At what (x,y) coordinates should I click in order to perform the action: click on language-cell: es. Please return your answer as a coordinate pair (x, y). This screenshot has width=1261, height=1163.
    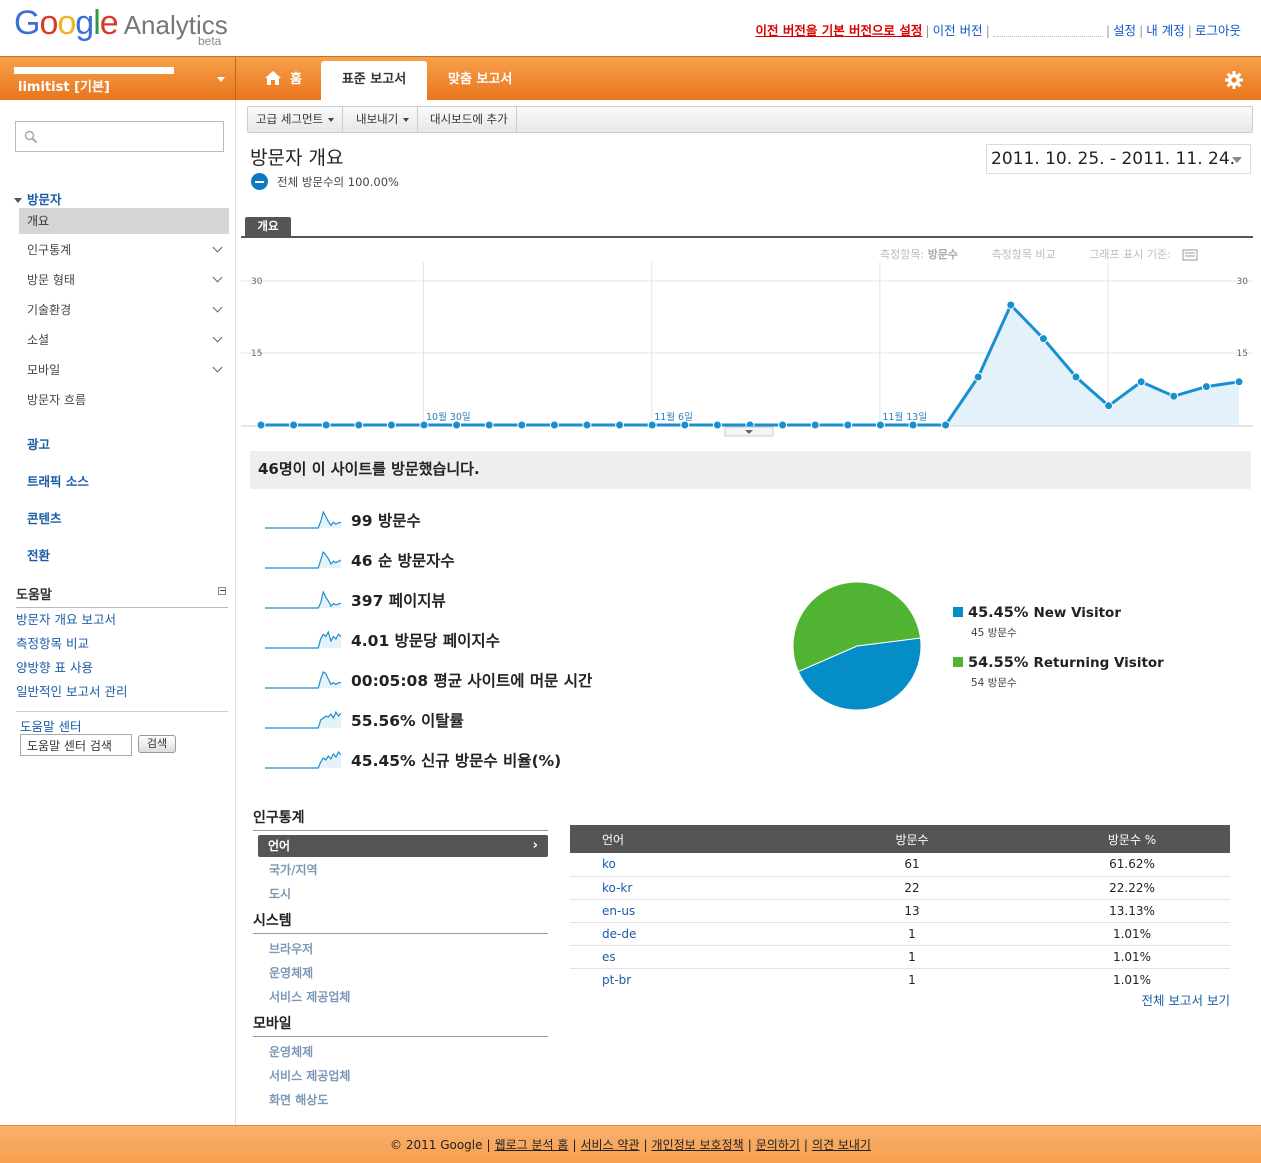
    Looking at the image, I should click on (680, 957).